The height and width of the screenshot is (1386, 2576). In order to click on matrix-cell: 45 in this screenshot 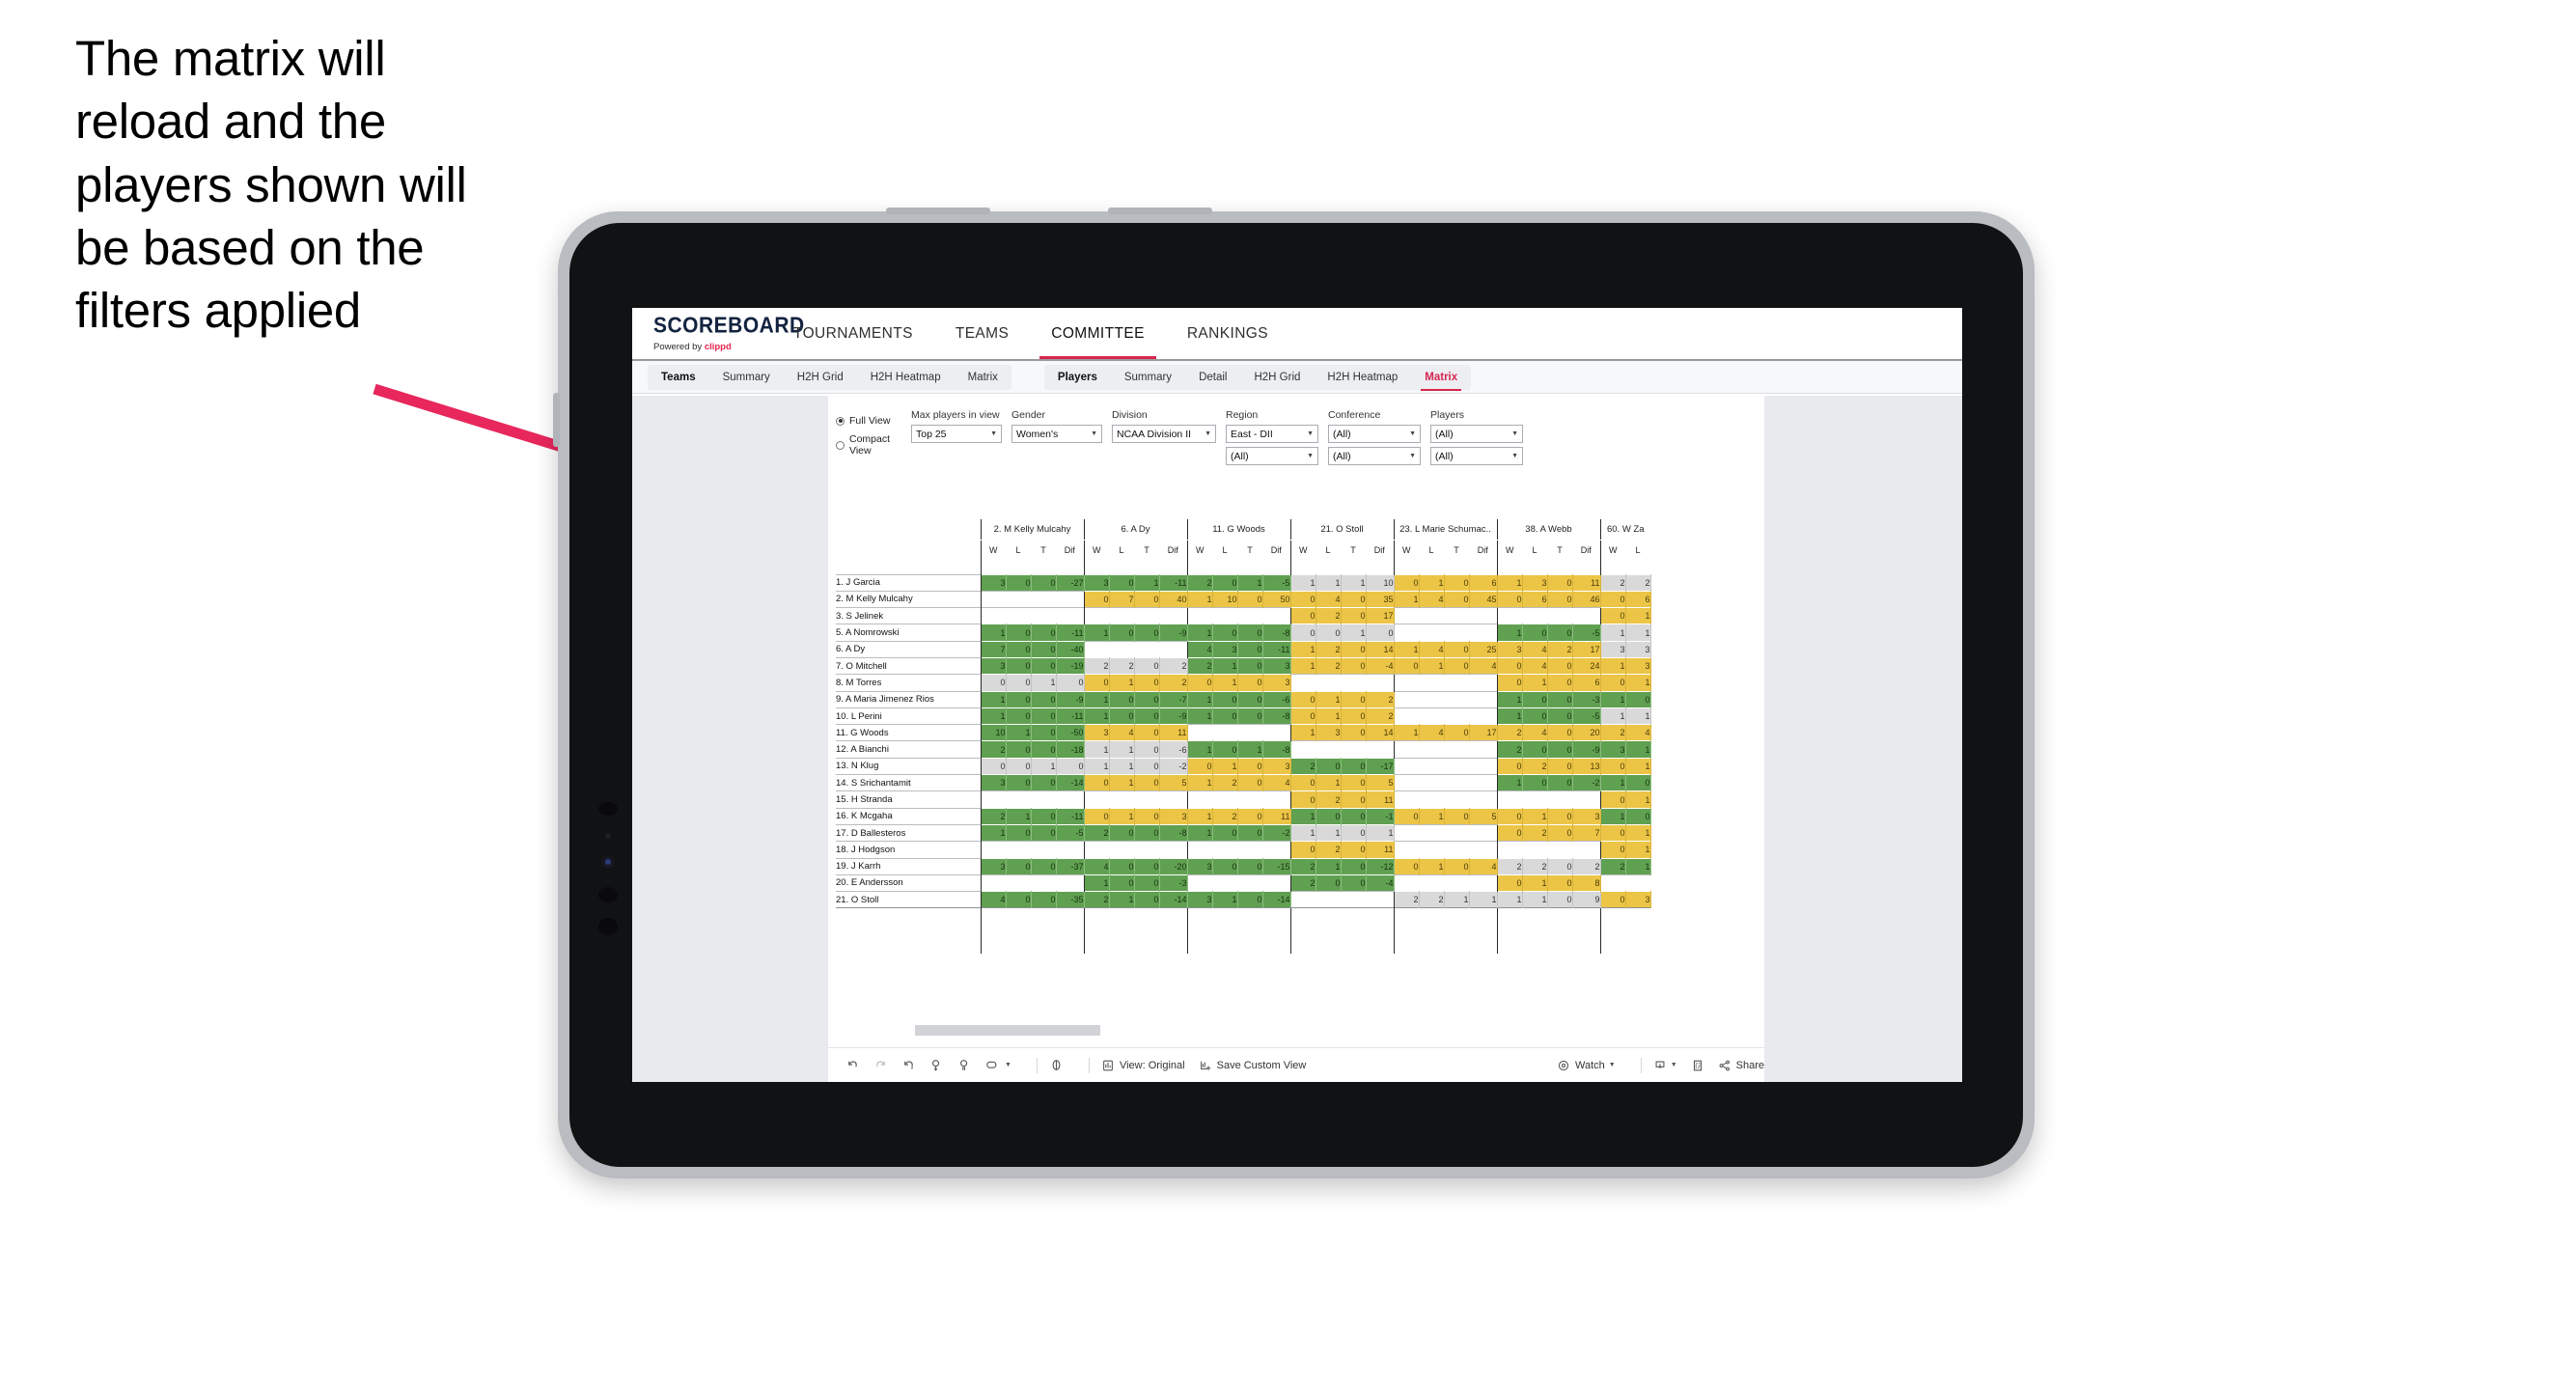, I will do `click(1483, 599)`.